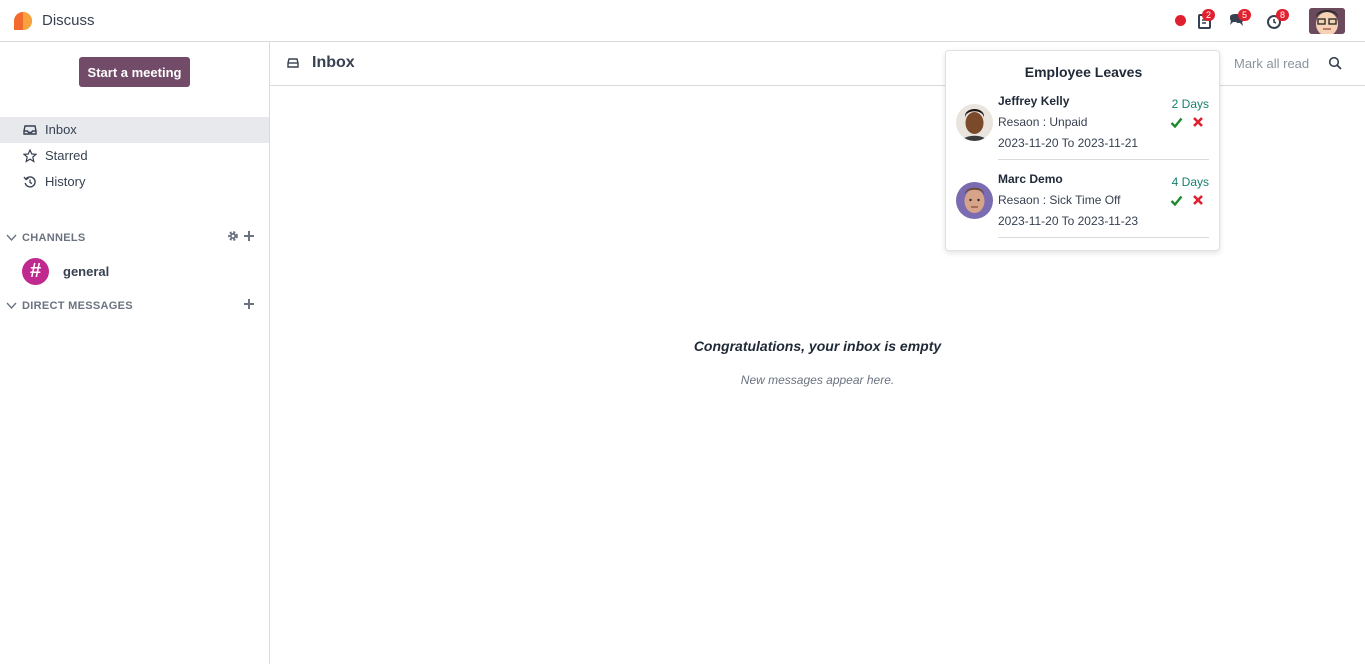 This screenshot has width=1365, height=664. I want to click on sidebar-item-inbox: Inbox, so click(134, 130).